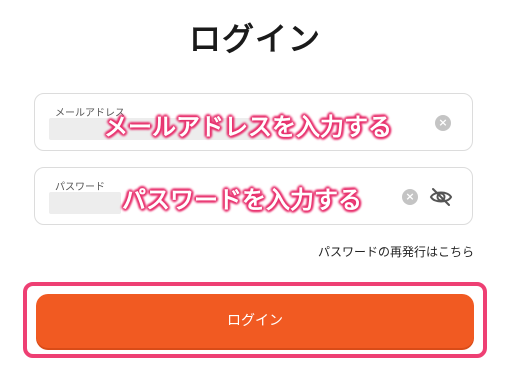  Describe the element at coordinates (248, 127) in the screenshot. I see `email-annotation: メールアドレスを入力する` at that location.